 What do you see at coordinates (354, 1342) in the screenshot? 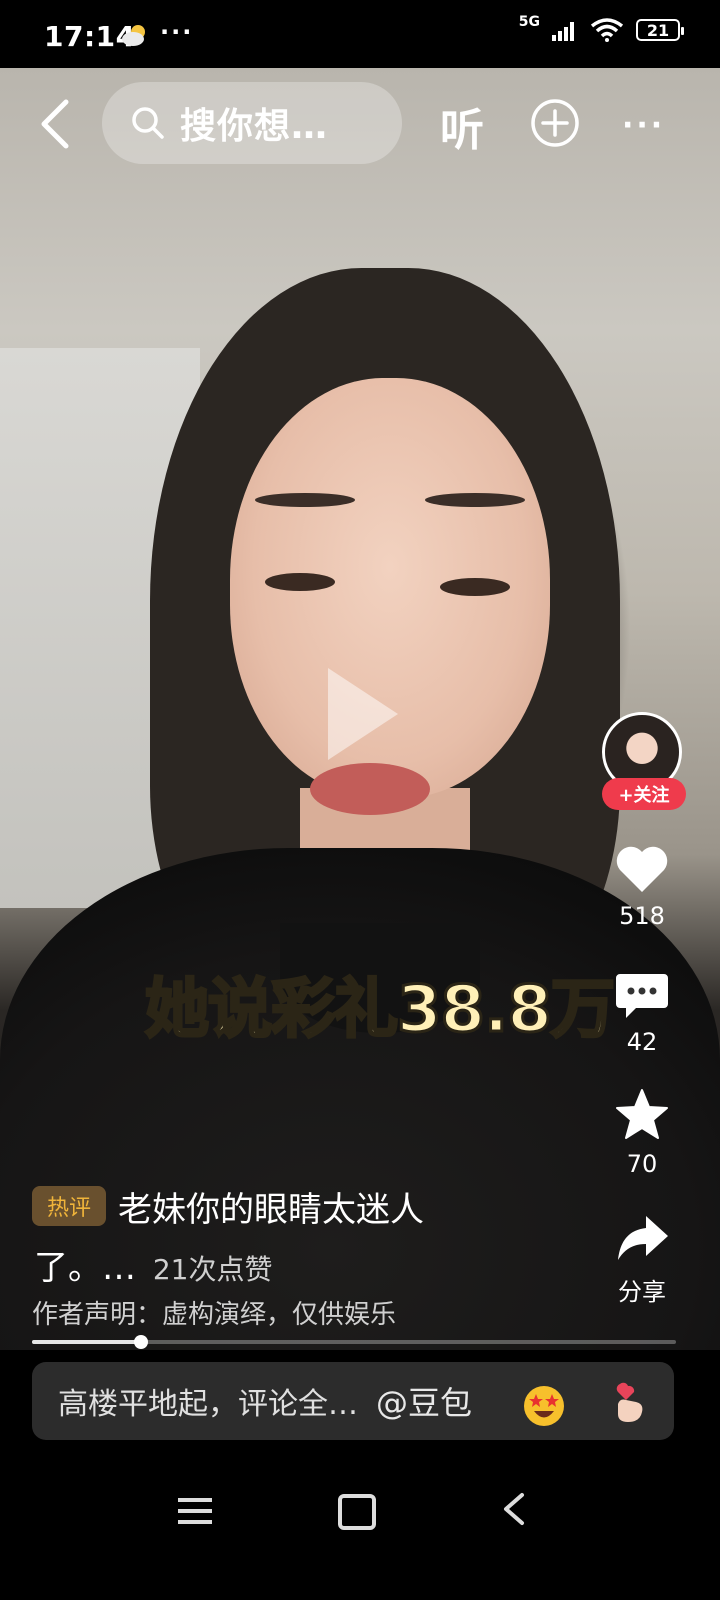
I see `video-progress-bar` at bounding box center [354, 1342].